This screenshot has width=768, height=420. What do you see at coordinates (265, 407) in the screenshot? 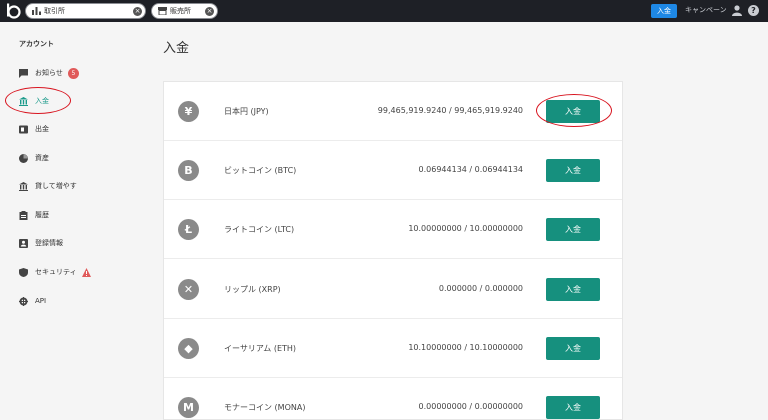
I see `currency-name: モナーコイン (MONA)` at bounding box center [265, 407].